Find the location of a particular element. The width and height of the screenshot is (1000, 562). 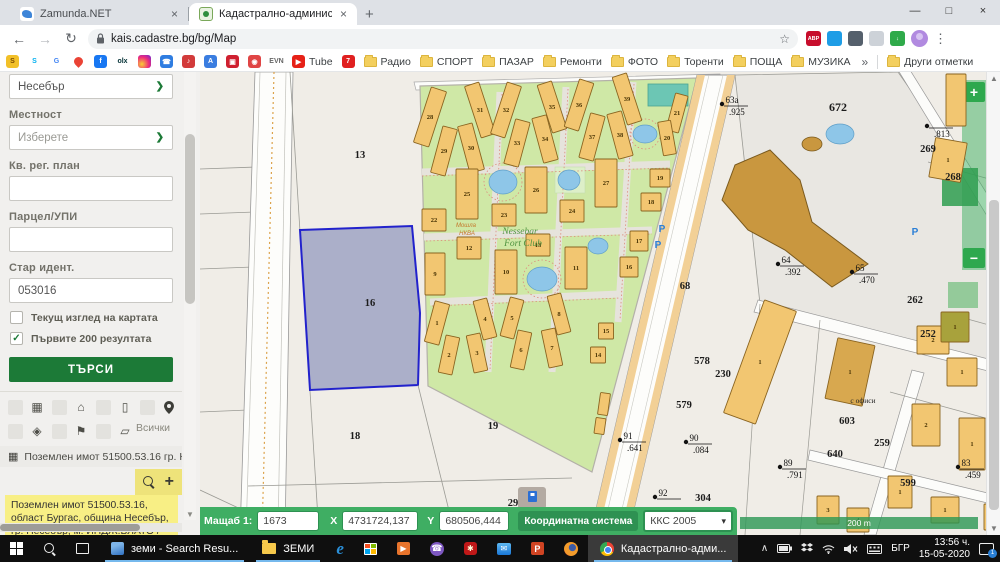

search-button: ТЪРСИ is located at coordinates (91, 369).